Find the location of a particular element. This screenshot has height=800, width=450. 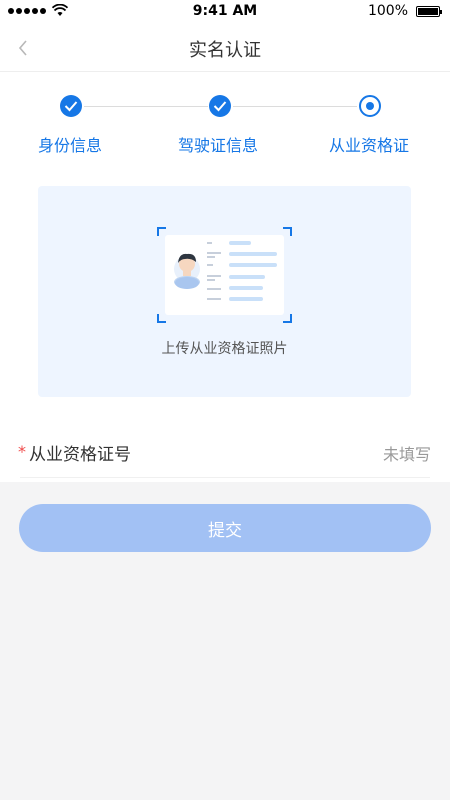

license-number-value: 未填写 is located at coordinates (407, 453).